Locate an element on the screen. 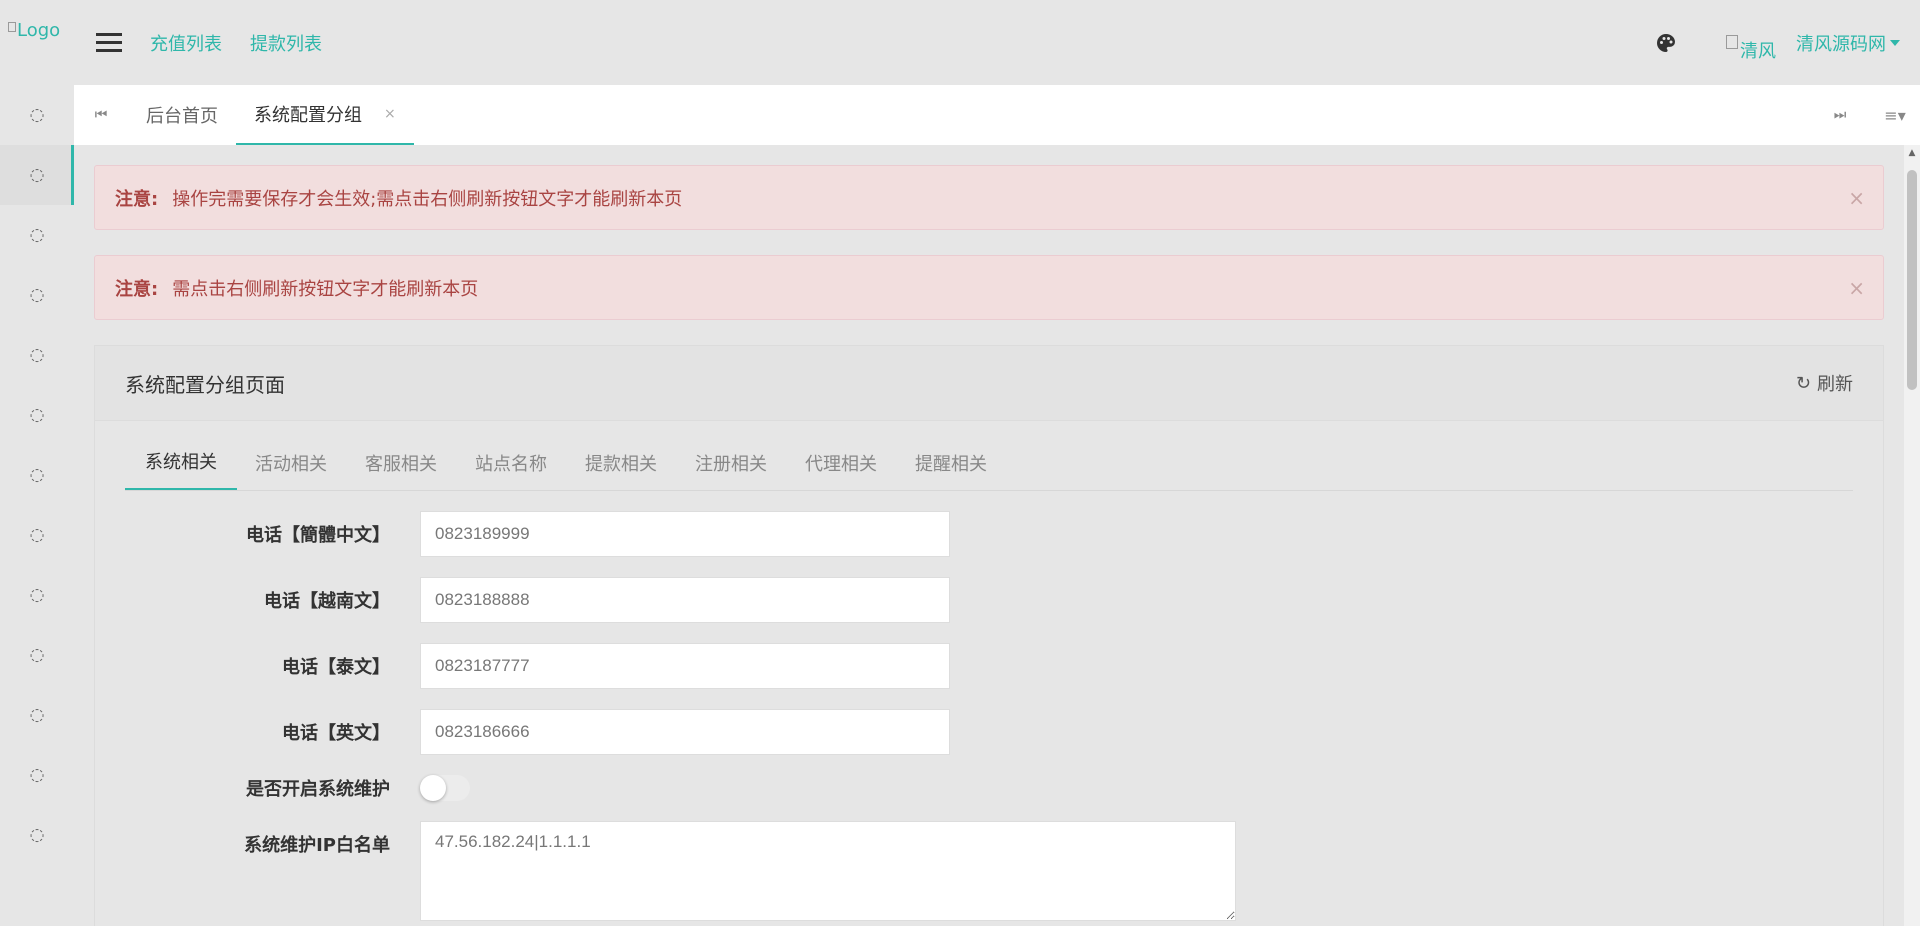  scroll-up-icon: ▲ is located at coordinates (1912, 153).